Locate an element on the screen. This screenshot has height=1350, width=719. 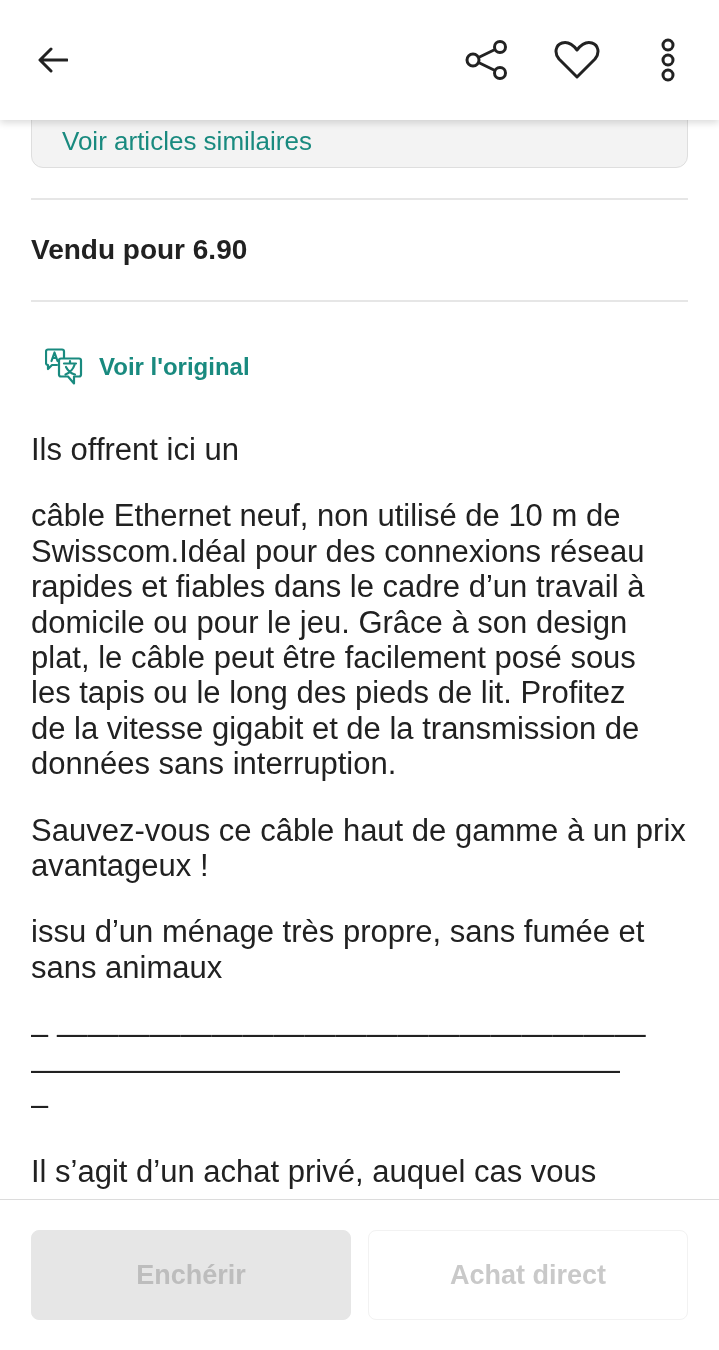
description-paragraph: Sauvez-vous ce câble haut de gamme à un prix avantageux ! is located at coordinates (359, 848).